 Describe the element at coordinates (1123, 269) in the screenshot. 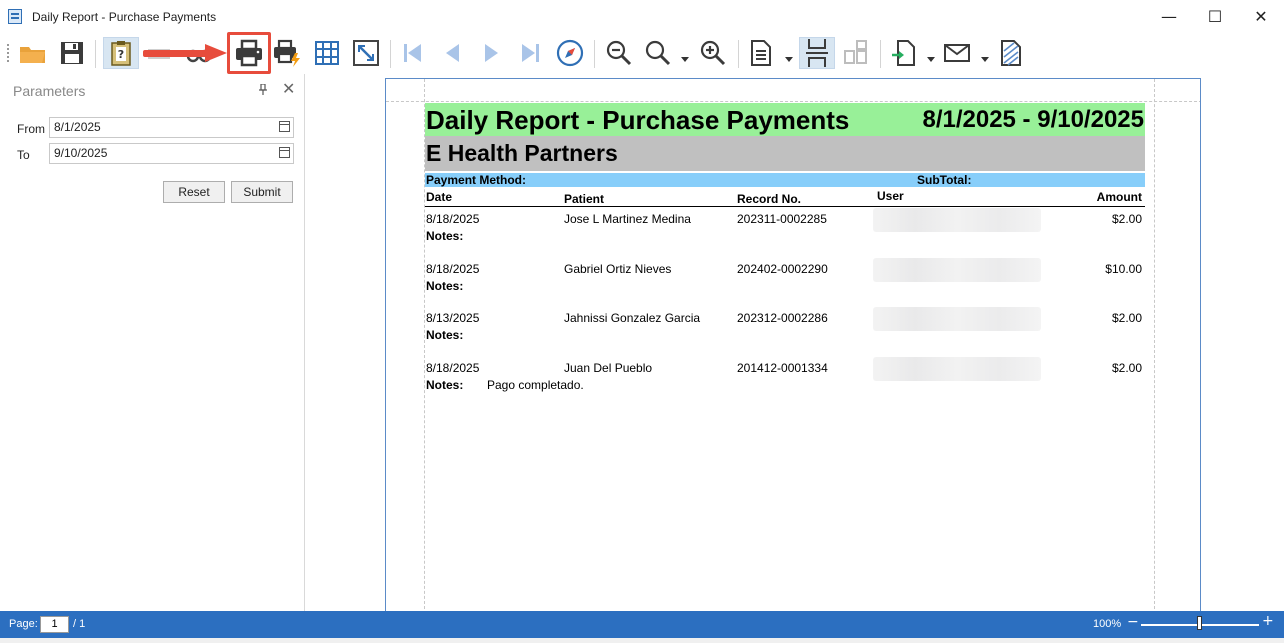

I see `row-amount: $10.00` at that location.